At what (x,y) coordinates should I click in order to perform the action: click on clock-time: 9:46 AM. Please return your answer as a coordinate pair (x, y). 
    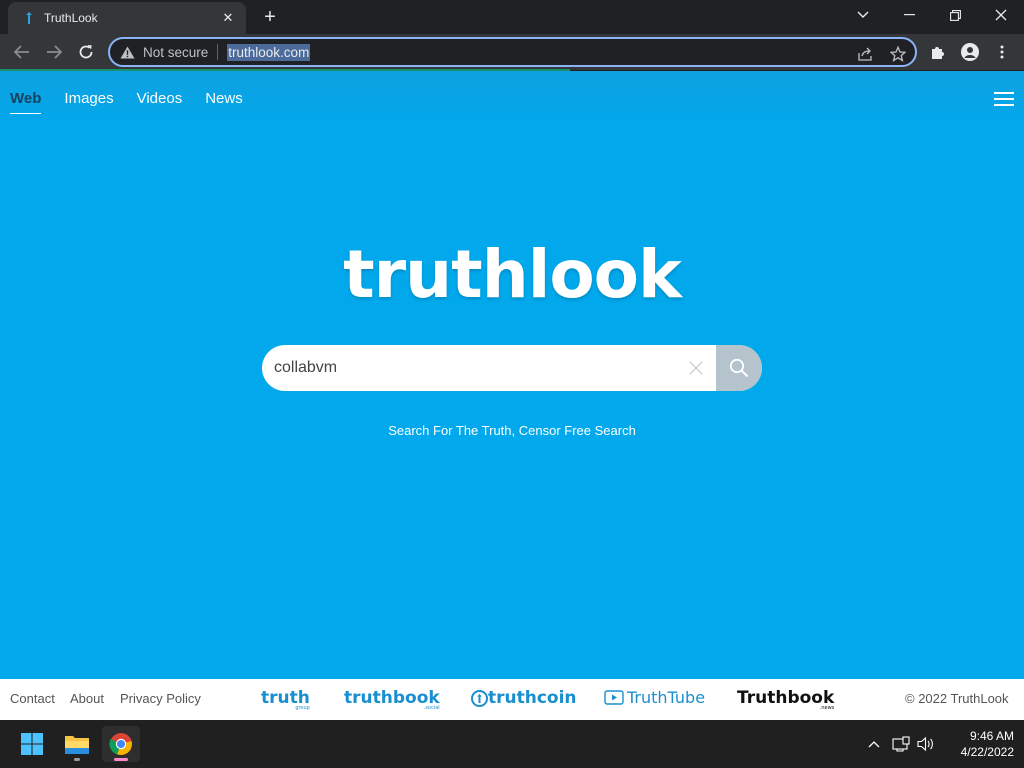
    Looking at the image, I should click on (991, 736).